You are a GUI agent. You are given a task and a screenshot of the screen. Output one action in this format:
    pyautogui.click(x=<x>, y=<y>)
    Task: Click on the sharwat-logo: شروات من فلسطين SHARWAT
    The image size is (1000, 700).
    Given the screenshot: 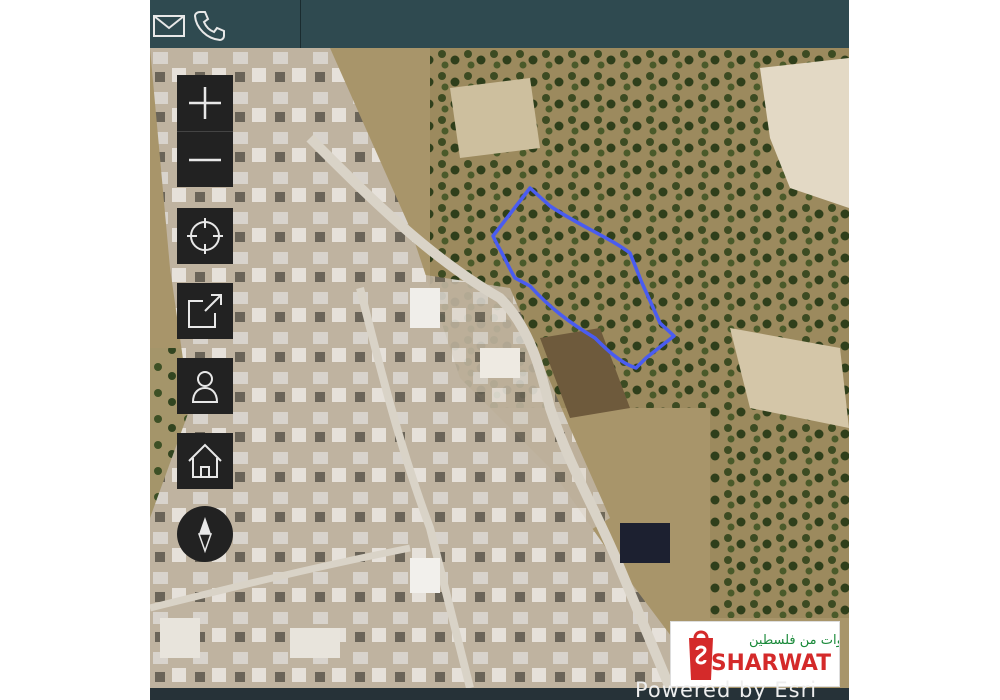 What is the action you would take?
    pyautogui.click(x=759, y=654)
    